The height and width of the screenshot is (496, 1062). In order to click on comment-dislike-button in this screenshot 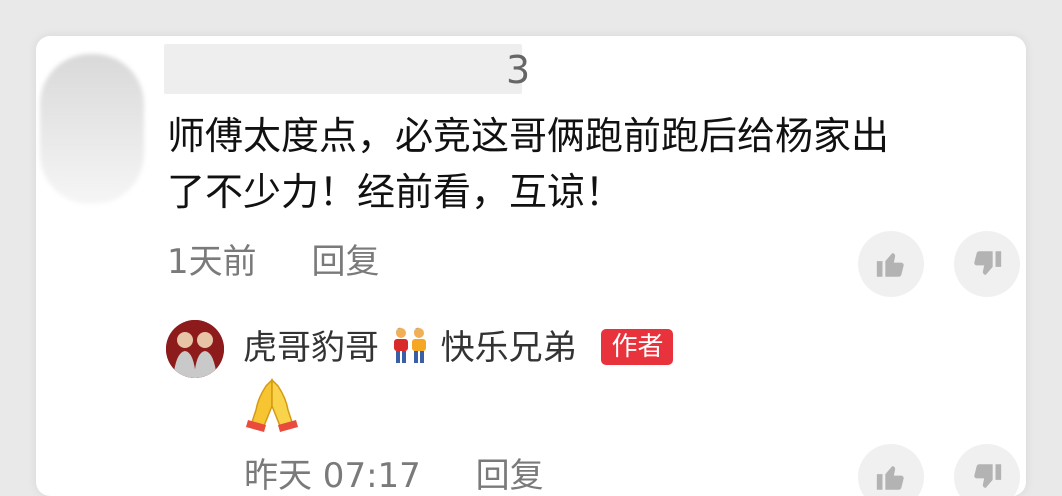, I will do `click(987, 264)`.